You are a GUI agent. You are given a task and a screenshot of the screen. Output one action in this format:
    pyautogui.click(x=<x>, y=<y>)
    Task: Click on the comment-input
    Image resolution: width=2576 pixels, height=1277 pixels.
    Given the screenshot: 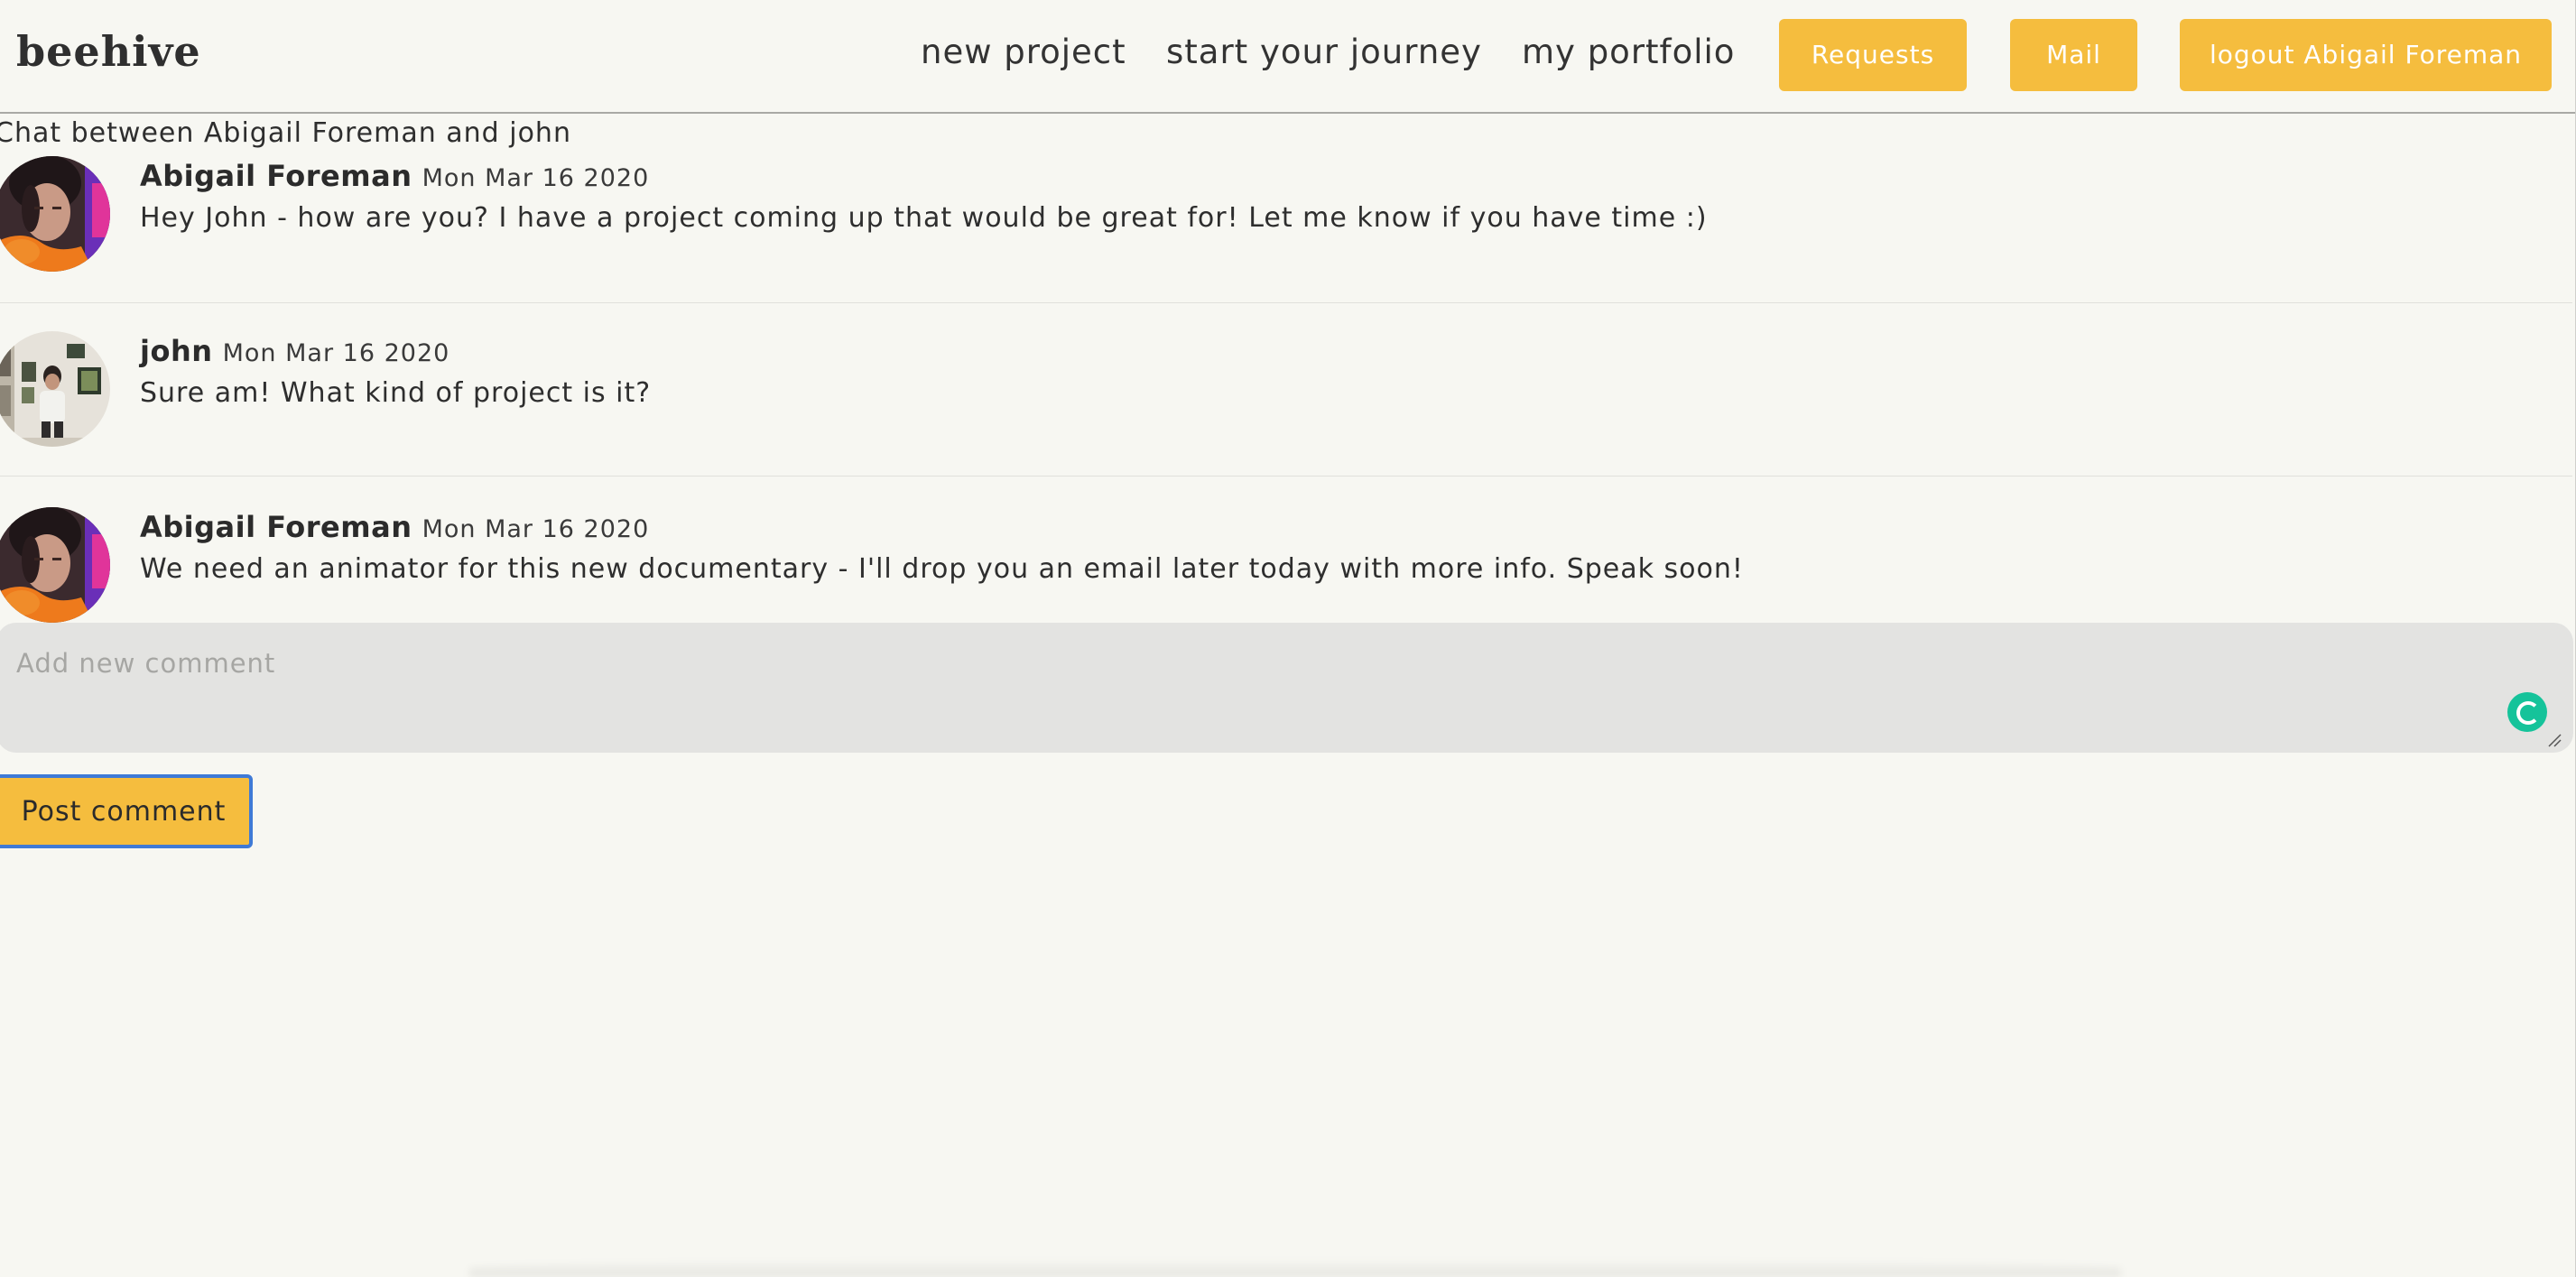 What is the action you would take?
    pyautogui.click(x=1286, y=688)
    